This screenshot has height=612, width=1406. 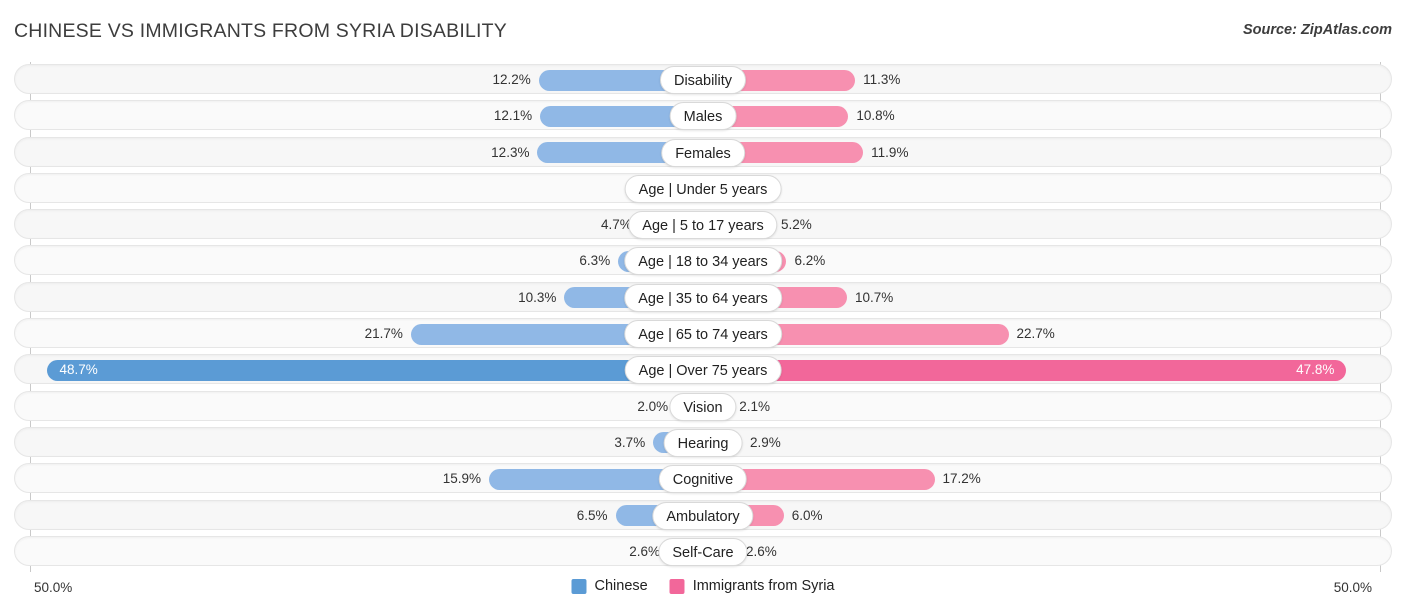 I want to click on chart-row: 1.1%1.1%Age | Under 5 years, so click(x=703, y=189).